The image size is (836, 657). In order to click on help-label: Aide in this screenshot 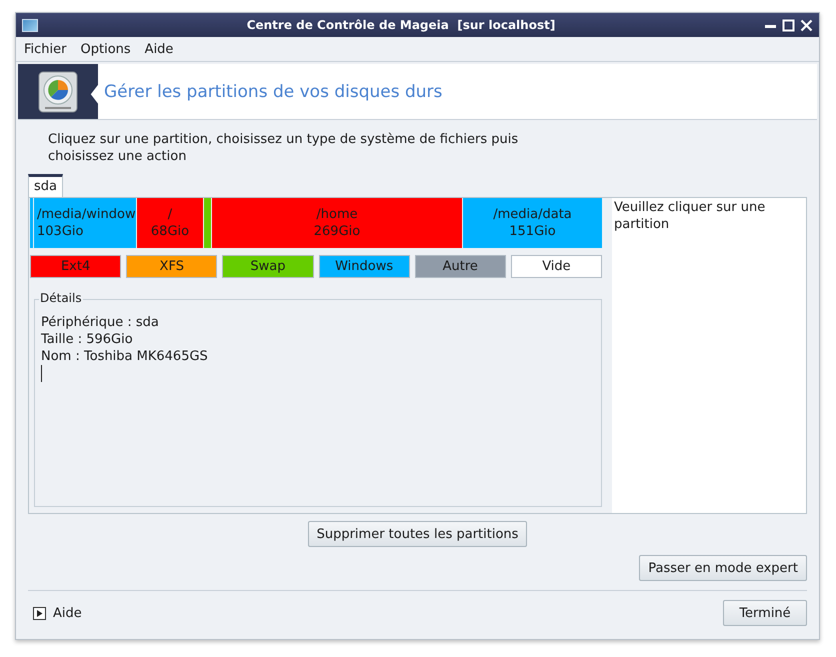, I will do `click(67, 613)`.